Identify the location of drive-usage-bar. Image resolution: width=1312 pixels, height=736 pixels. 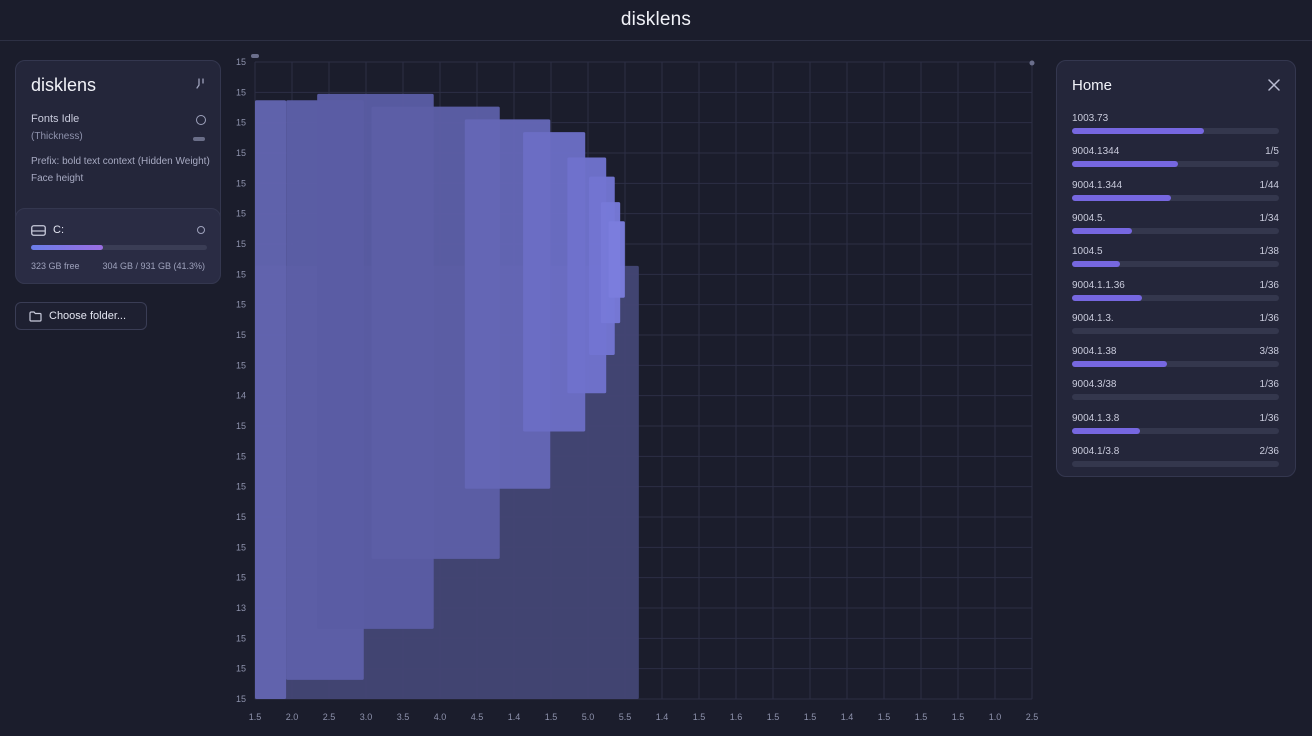
(119, 247).